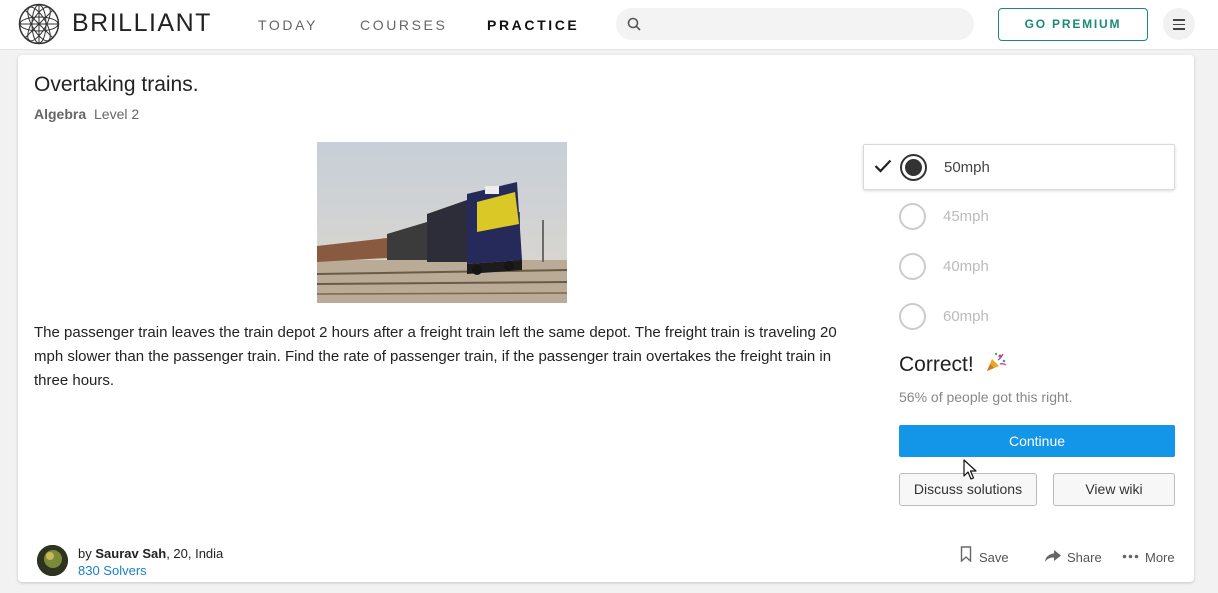 This screenshot has height=593, width=1218. I want to click on nav-link-practice: PRACTICE, so click(533, 25).